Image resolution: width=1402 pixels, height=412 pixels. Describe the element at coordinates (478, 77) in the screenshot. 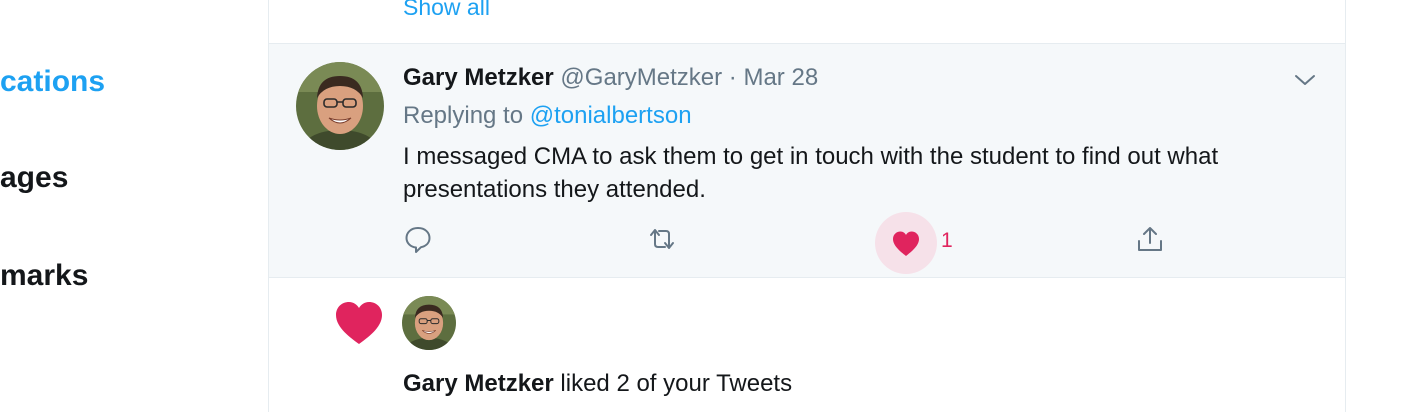

I see `author-name: Gary Metzker` at that location.